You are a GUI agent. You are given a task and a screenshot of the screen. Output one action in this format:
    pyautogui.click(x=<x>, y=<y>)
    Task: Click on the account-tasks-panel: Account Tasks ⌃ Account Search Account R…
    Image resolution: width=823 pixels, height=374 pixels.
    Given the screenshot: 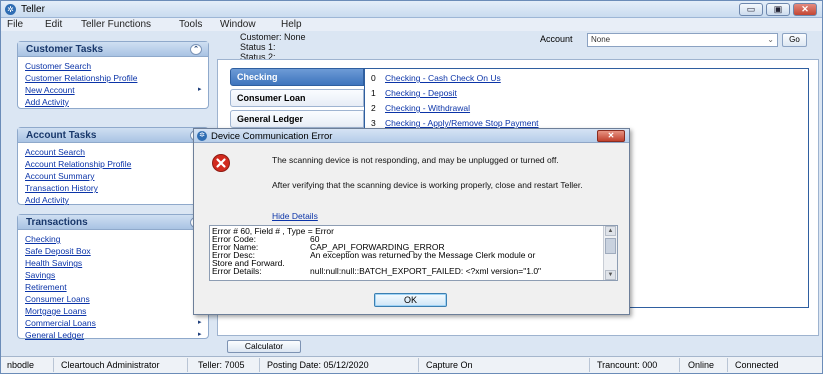 What is the action you would take?
    pyautogui.click(x=113, y=166)
    